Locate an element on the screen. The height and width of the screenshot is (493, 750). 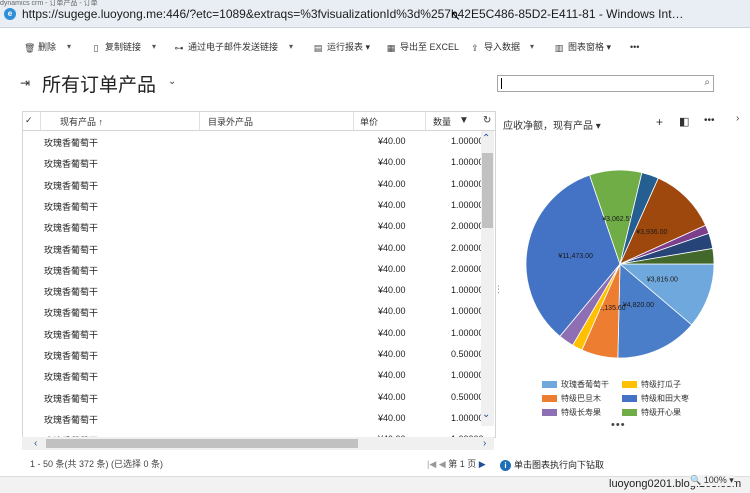
pie-slice-label: ¥4,820.00 is located at coordinates (638, 305).